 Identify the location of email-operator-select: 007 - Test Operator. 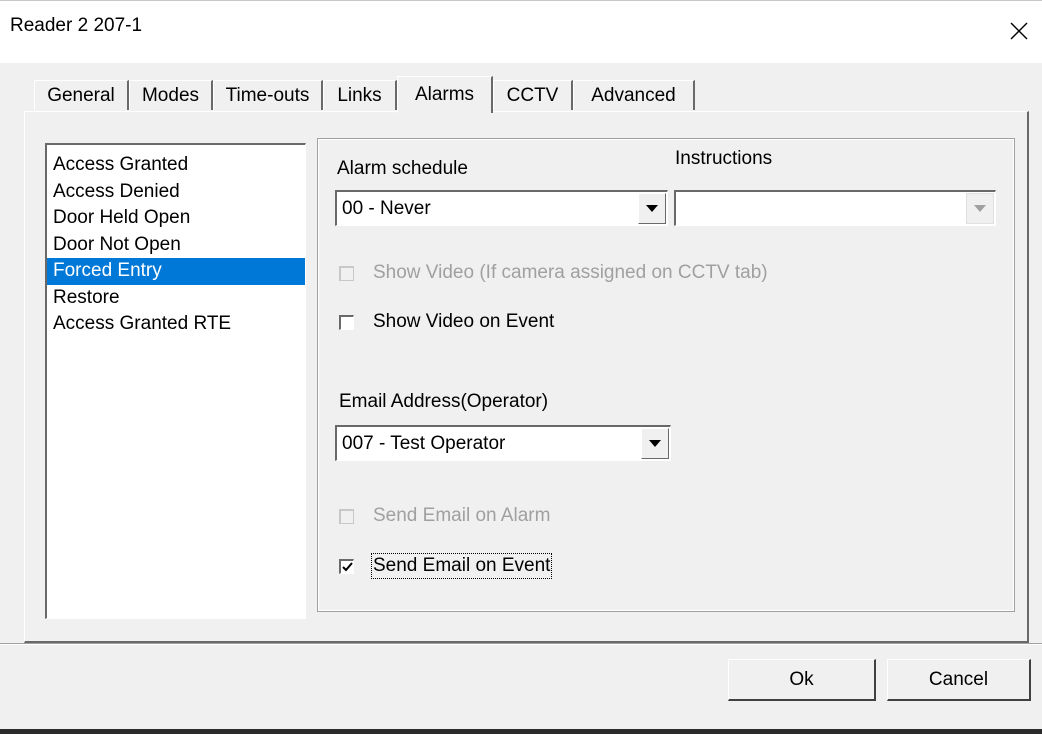
(503, 443).